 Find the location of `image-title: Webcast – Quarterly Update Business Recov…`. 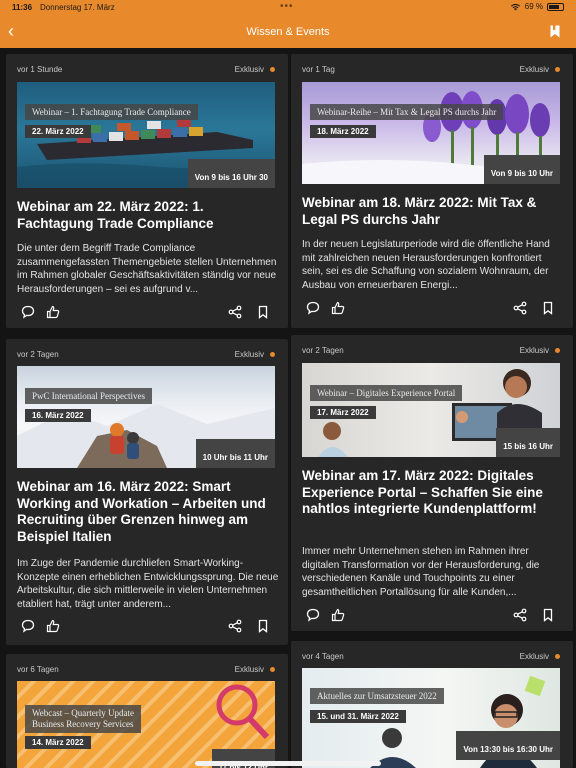

image-title: Webcast – Quarterly Update Business Recov… is located at coordinates (83, 719).